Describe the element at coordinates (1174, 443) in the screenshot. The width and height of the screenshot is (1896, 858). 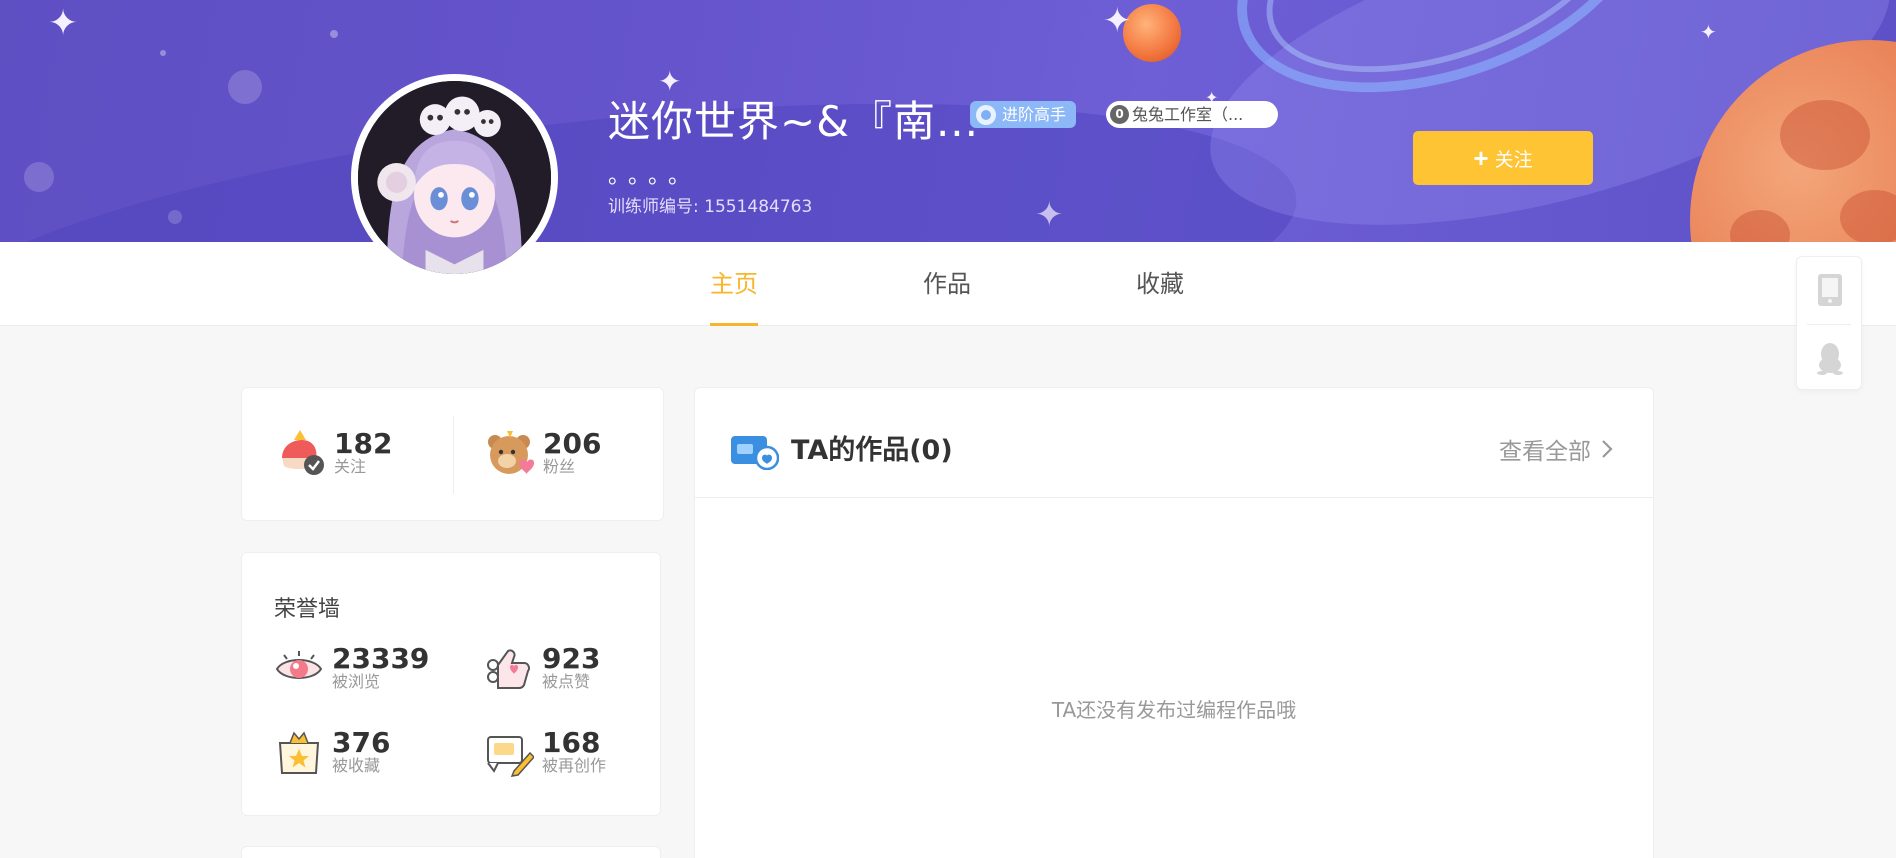
I see `works-header: TA的作品(0) 查看全部` at that location.